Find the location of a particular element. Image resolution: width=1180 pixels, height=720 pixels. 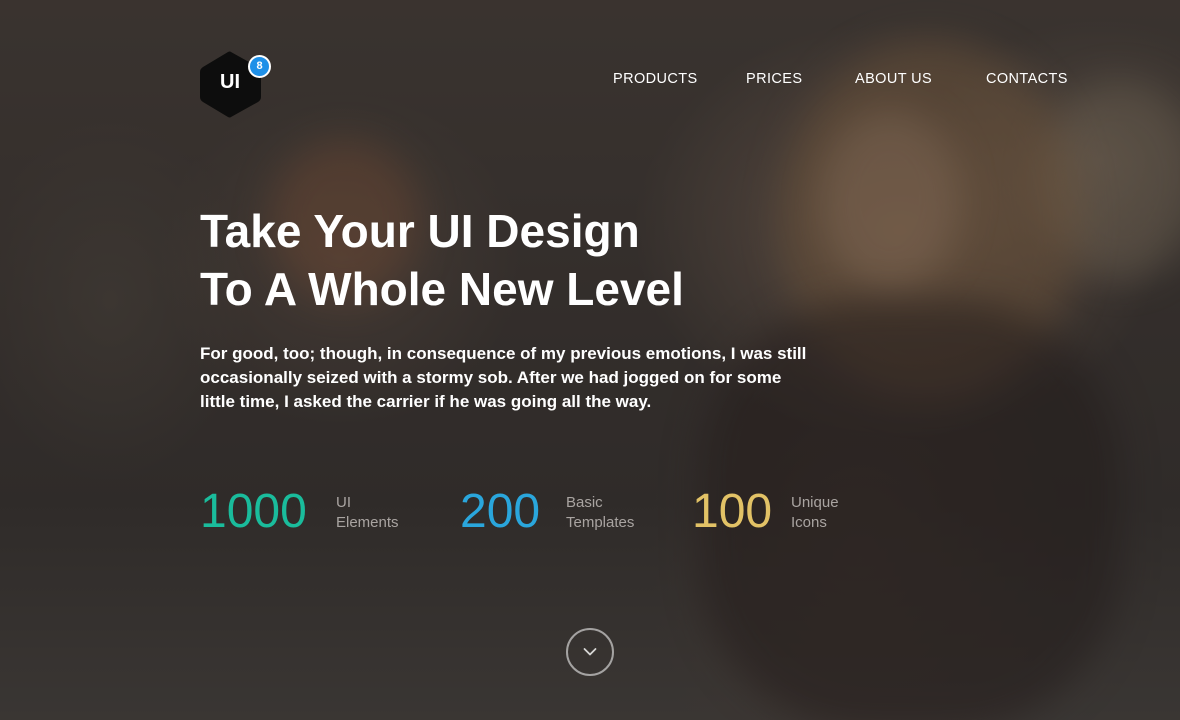

hero-headline: Take Your UI Design To A Whole New Level is located at coordinates (550, 260).